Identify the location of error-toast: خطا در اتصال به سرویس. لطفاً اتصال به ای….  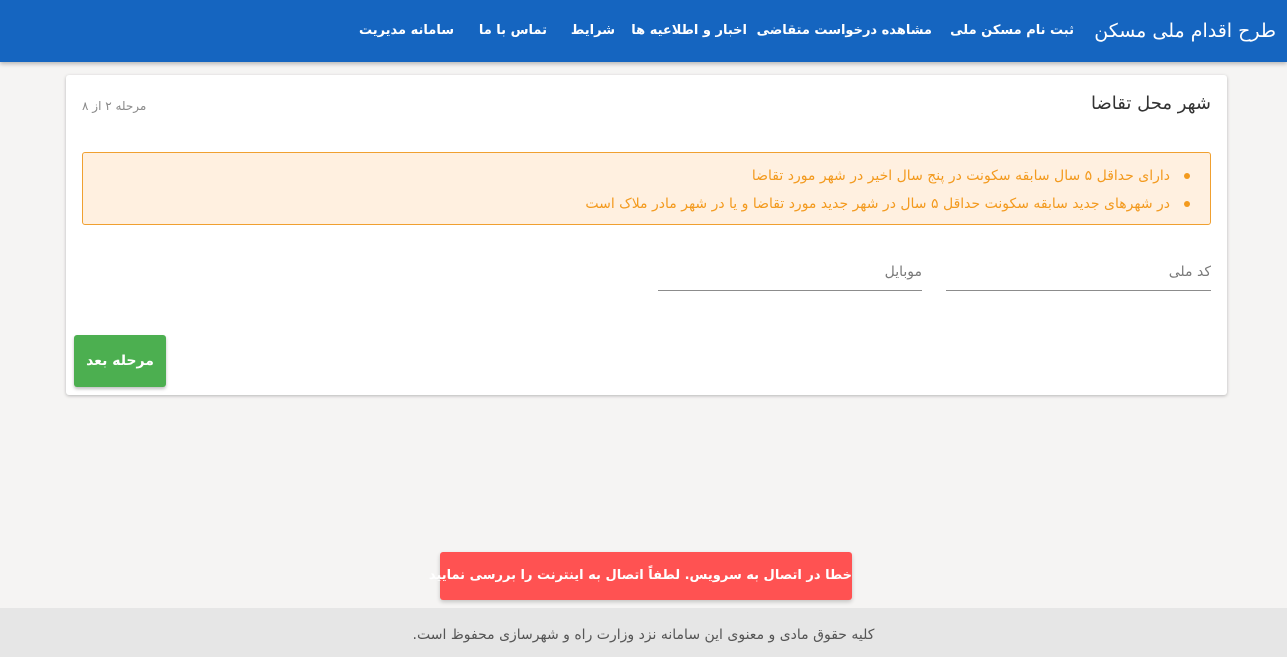
(640, 576).